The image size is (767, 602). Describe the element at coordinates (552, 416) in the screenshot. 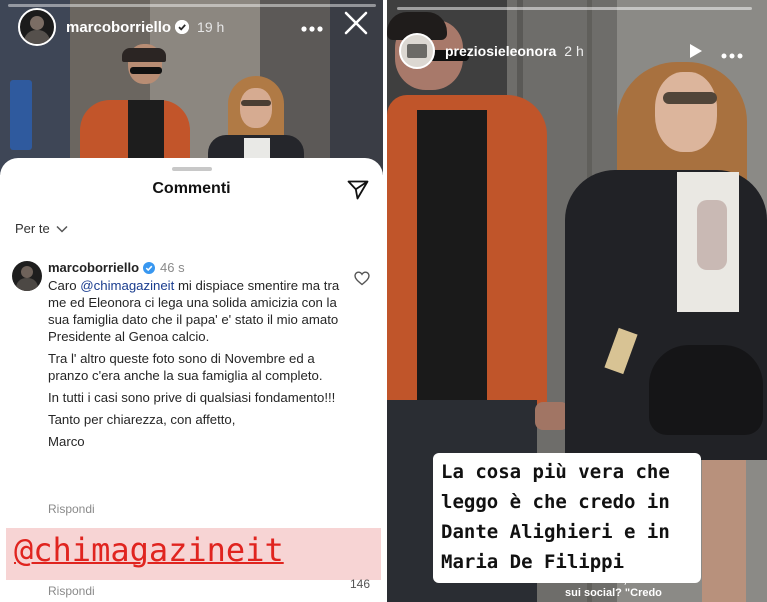

I see `man-hand` at that location.